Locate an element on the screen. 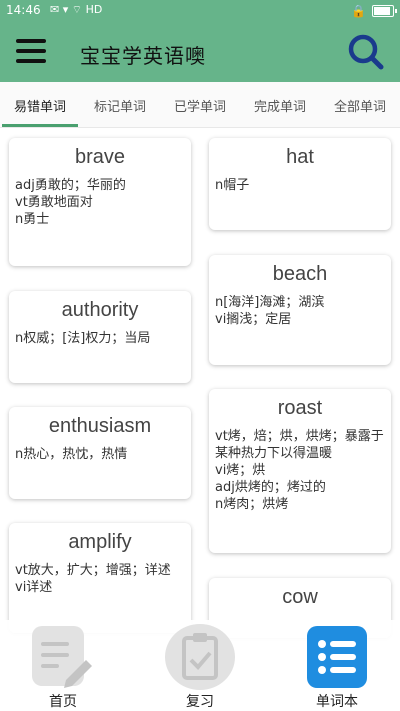 The height and width of the screenshot is (711, 400). card-word: roast is located at coordinates (300, 408).